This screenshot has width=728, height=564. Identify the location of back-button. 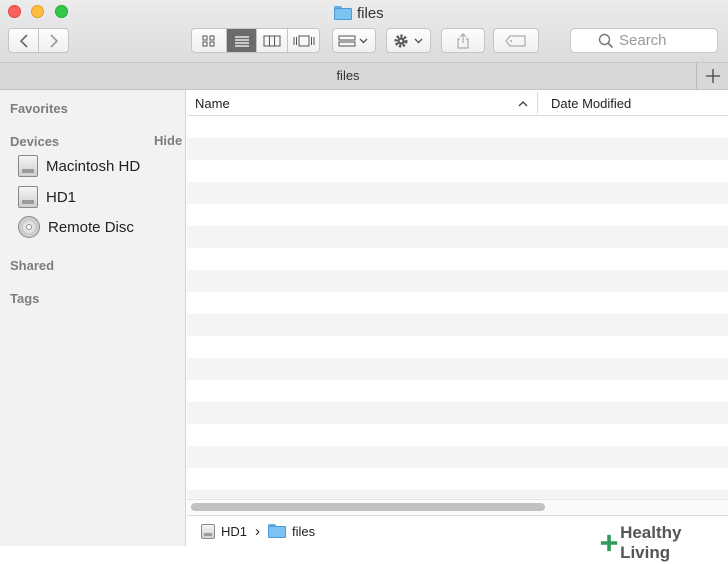
(24, 40).